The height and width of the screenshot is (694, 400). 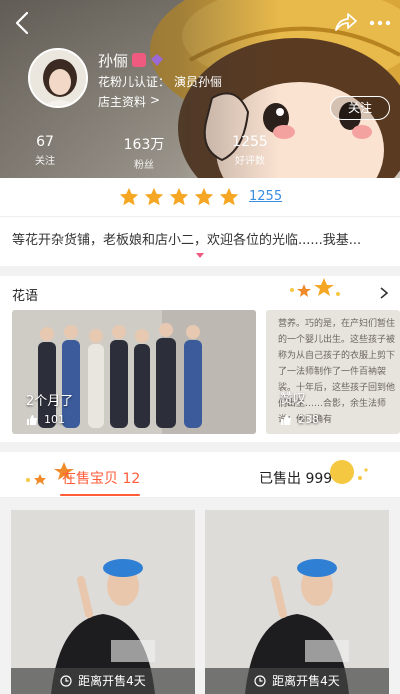 I want to click on stat-value: 67, so click(x=45, y=142).